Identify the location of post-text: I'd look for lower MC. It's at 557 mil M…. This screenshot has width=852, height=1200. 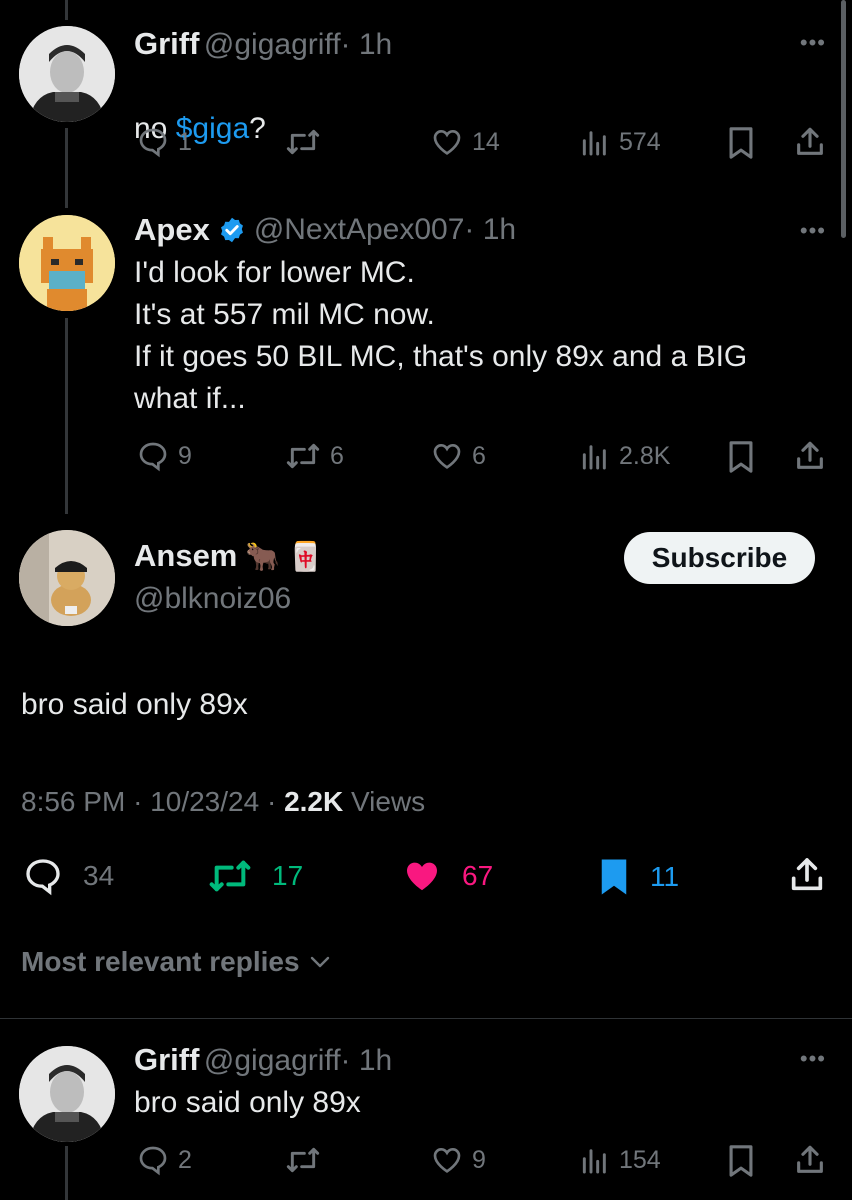
(441, 335).